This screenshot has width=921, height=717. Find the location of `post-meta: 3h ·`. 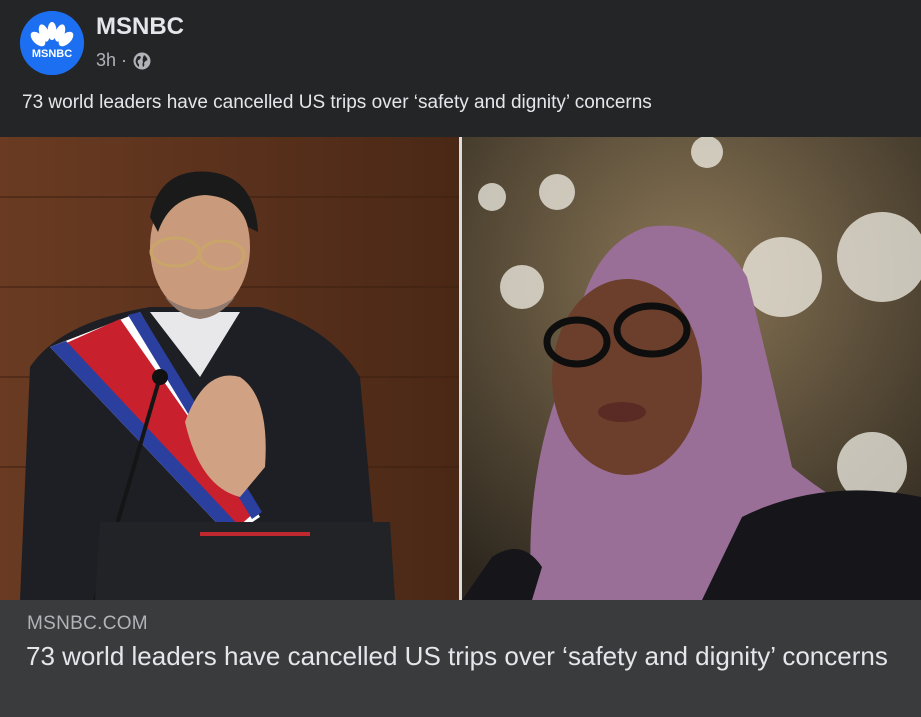

post-meta: 3h · is located at coordinates (124, 60).